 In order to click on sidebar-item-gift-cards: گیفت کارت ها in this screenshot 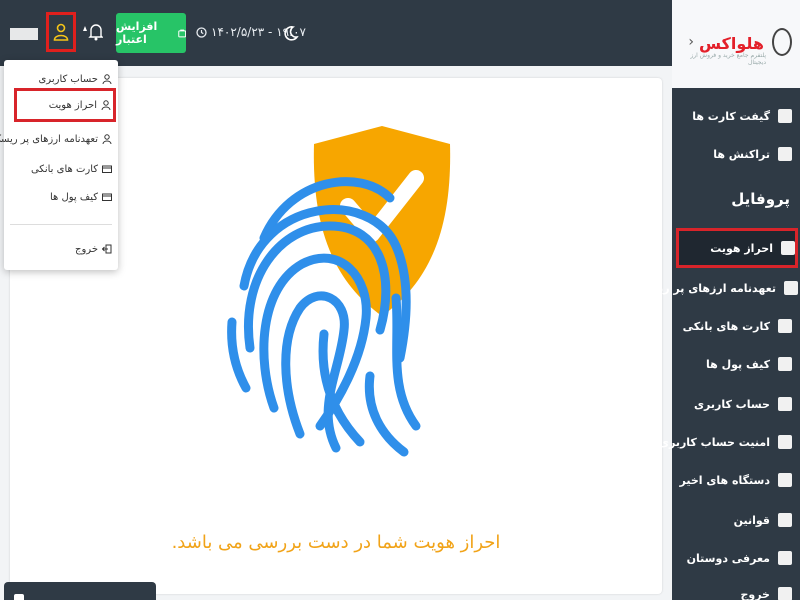, I will do `click(735, 116)`.